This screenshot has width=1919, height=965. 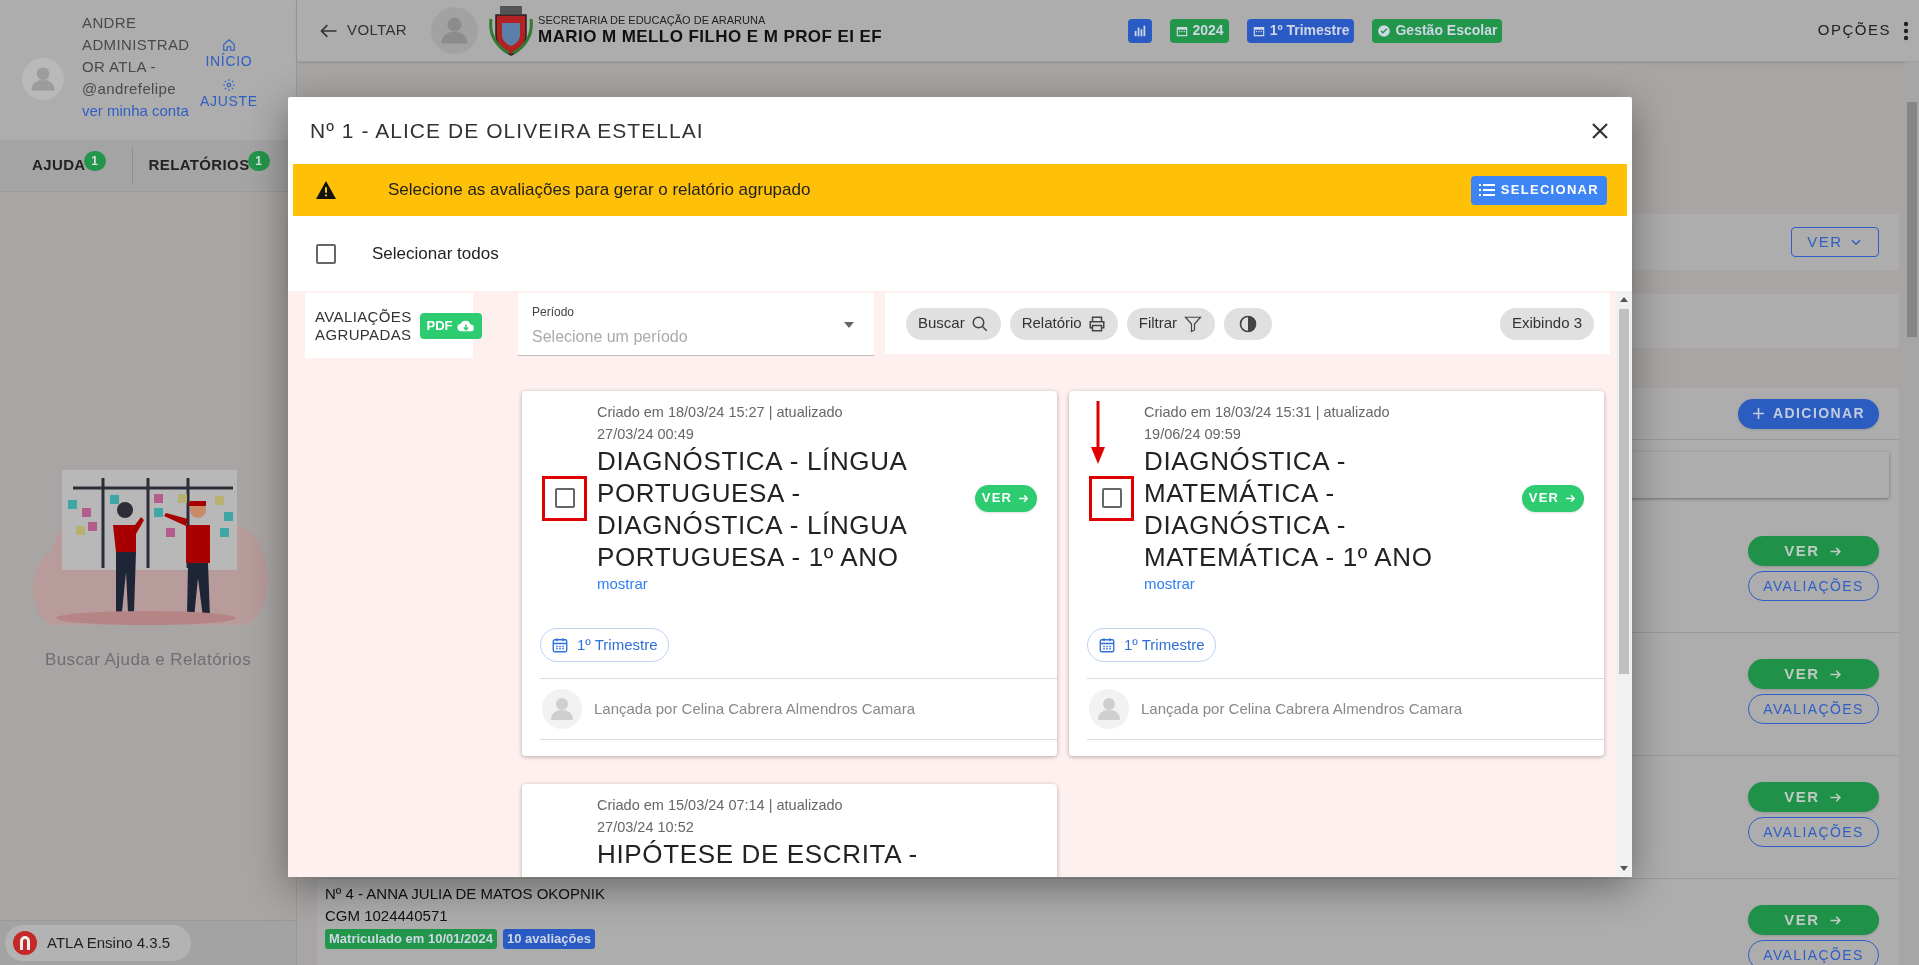 What do you see at coordinates (199, 165) in the screenshot?
I see `sidebar-tab: RELATÓRIOS` at bounding box center [199, 165].